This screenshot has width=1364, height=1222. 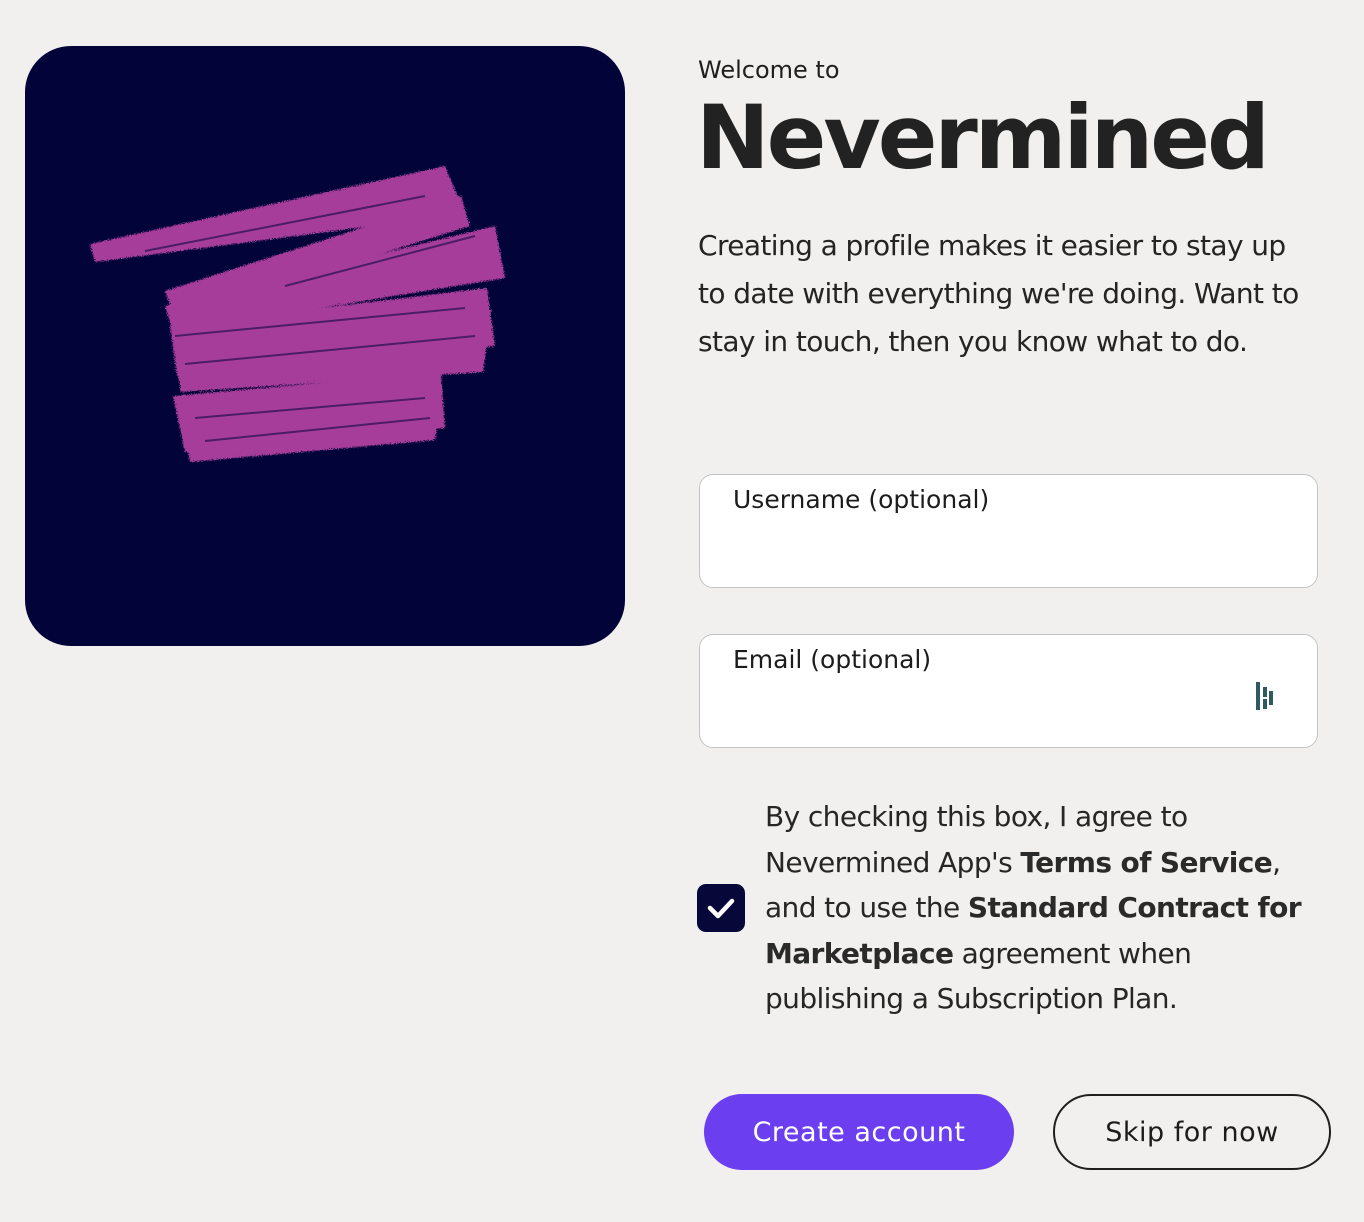 What do you see at coordinates (1008, 691) in the screenshot?
I see `email-field: Email (optional)` at bounding box center [1008, 691].